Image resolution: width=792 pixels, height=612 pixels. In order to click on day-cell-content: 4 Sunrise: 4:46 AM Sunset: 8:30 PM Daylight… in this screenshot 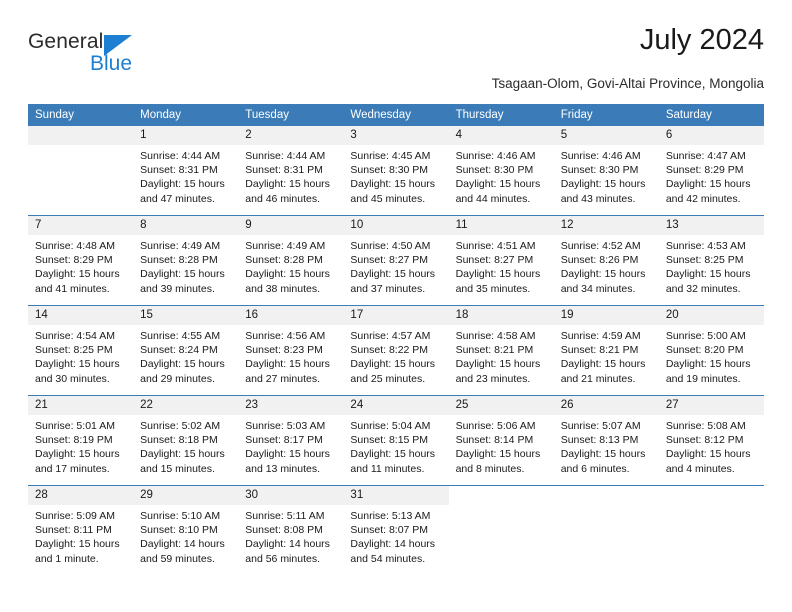, I will do `click(501, 170)`.